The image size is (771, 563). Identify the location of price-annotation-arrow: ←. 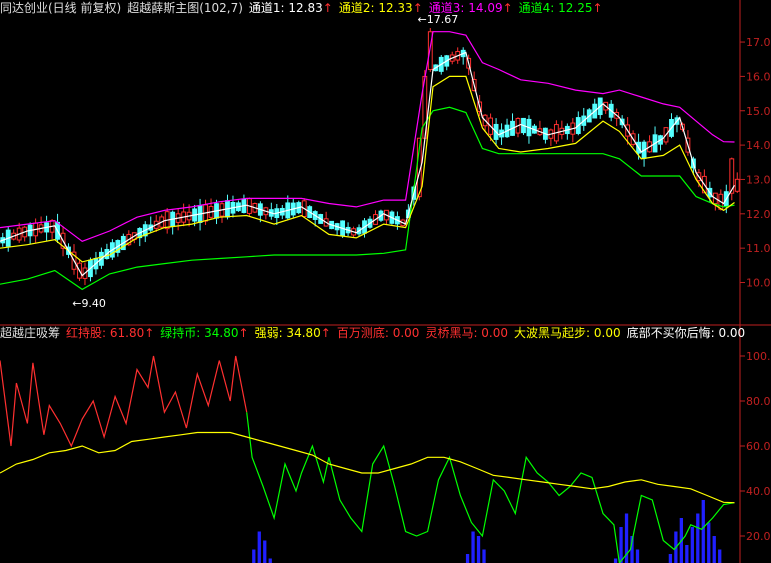
(76, 303).